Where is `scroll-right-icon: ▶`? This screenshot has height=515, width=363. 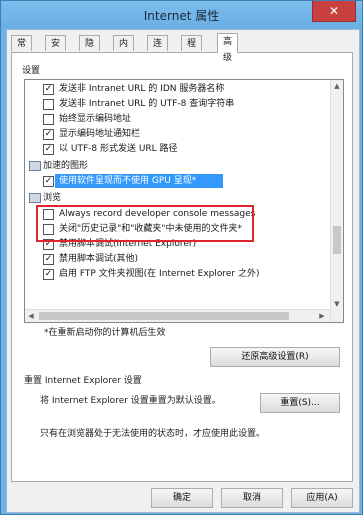
scroll-right-icon: ▶ is located at coordinates (322, 316).